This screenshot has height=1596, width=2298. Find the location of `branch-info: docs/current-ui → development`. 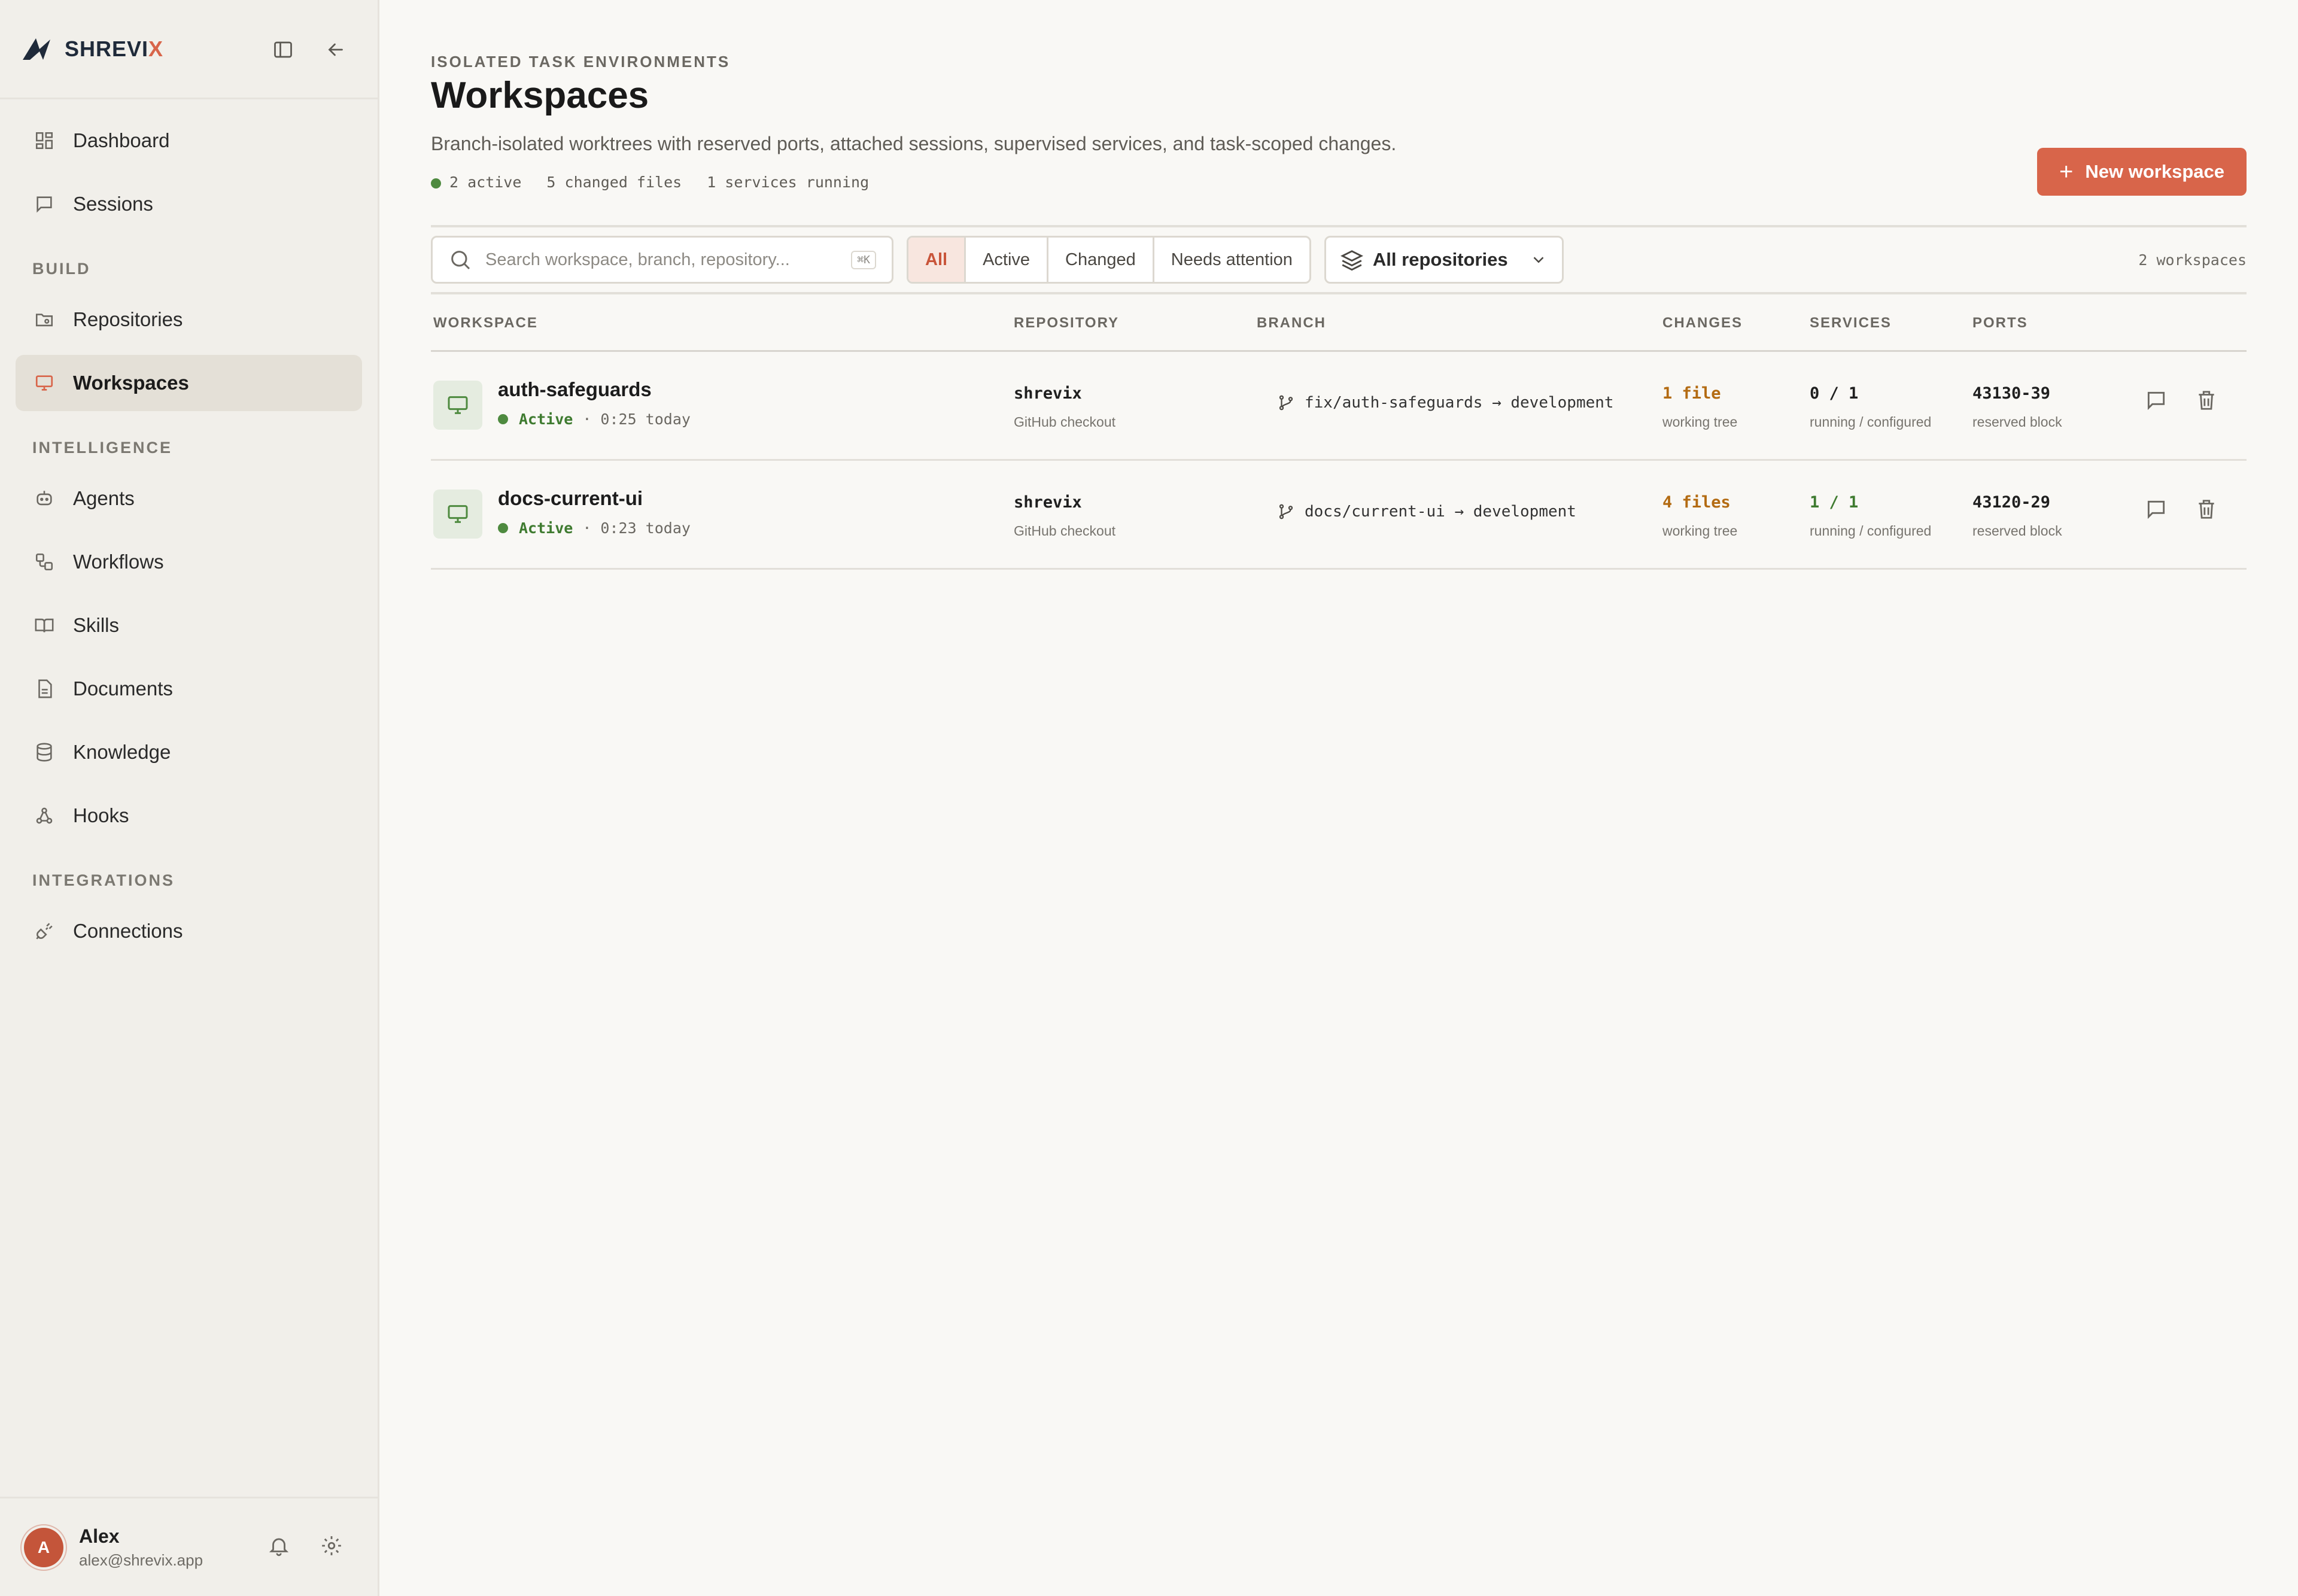

branch-info: docs/current-ui → development is located at coordinates (1426, 512).